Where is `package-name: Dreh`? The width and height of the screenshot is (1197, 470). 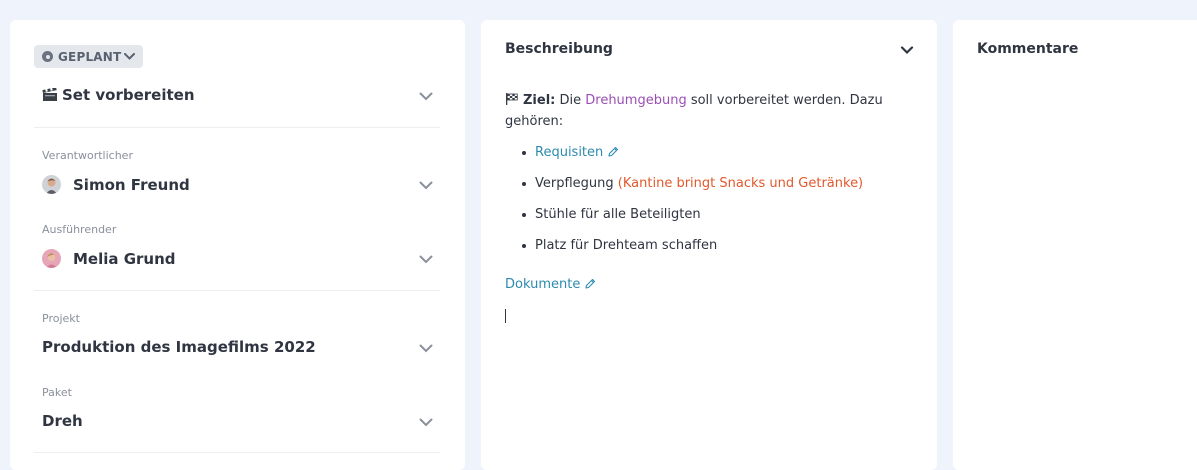
package-name: Dreh is located at coordinates (62, 421).